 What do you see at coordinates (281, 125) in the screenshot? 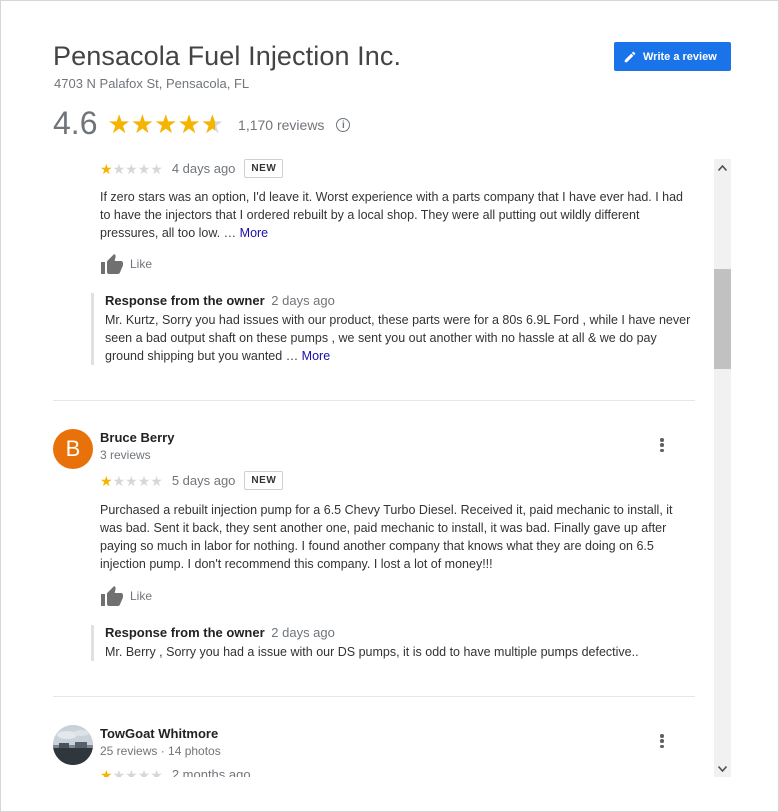
I see `total-review-count: 1,170 reviews` at bounding box center [281, 125].